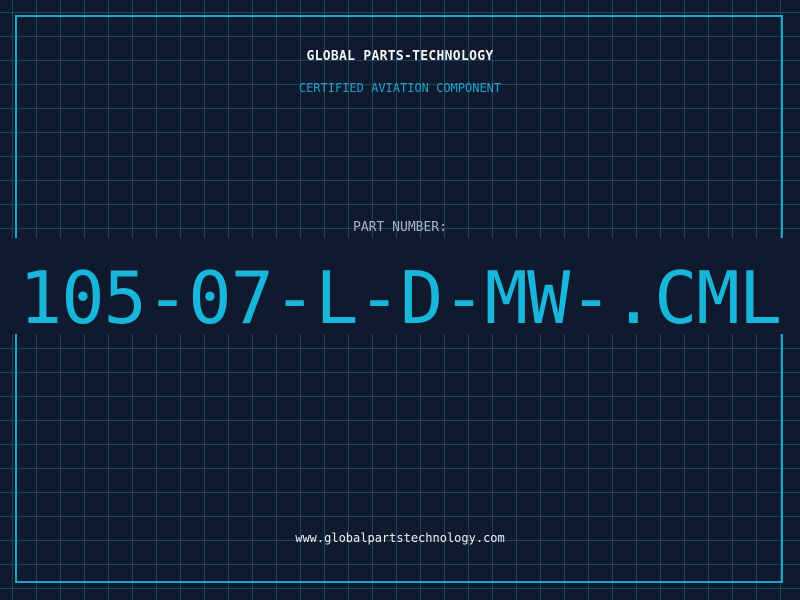 The image size is (800, 600). I want to click on website-link: www.globalpartstechnology.com, so click(400, 538).